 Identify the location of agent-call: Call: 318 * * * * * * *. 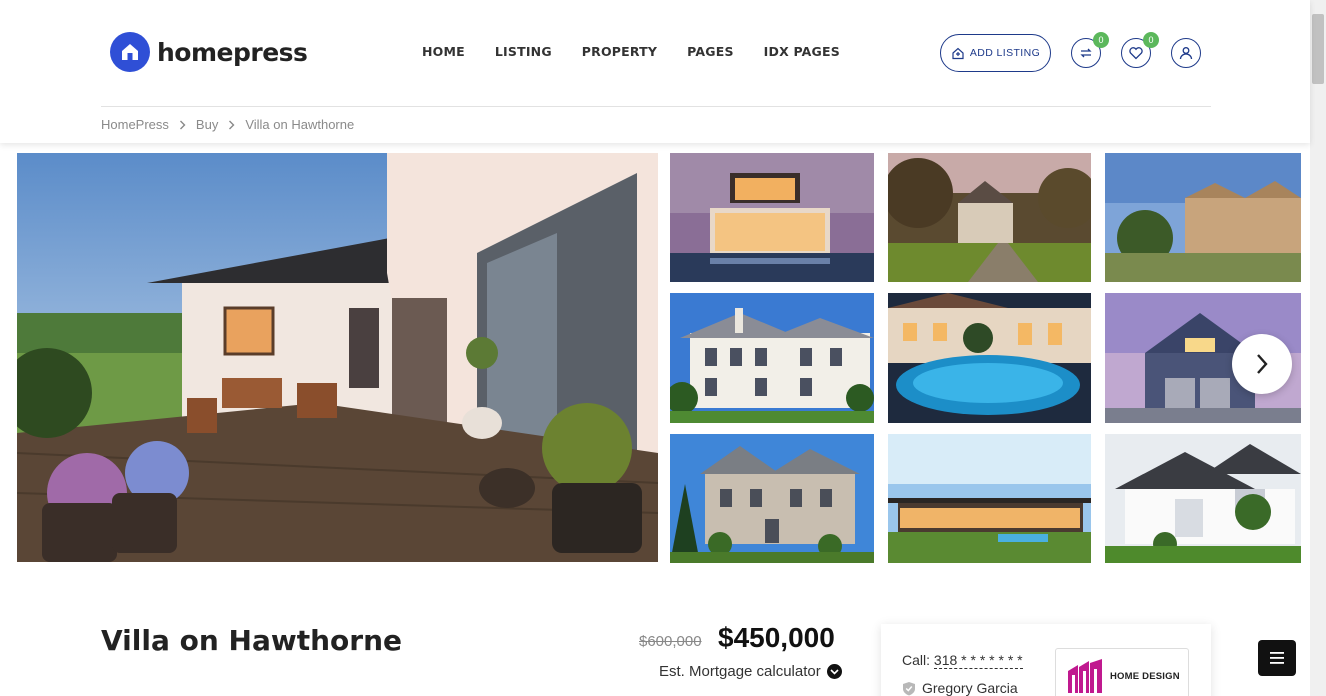
(962, 660).